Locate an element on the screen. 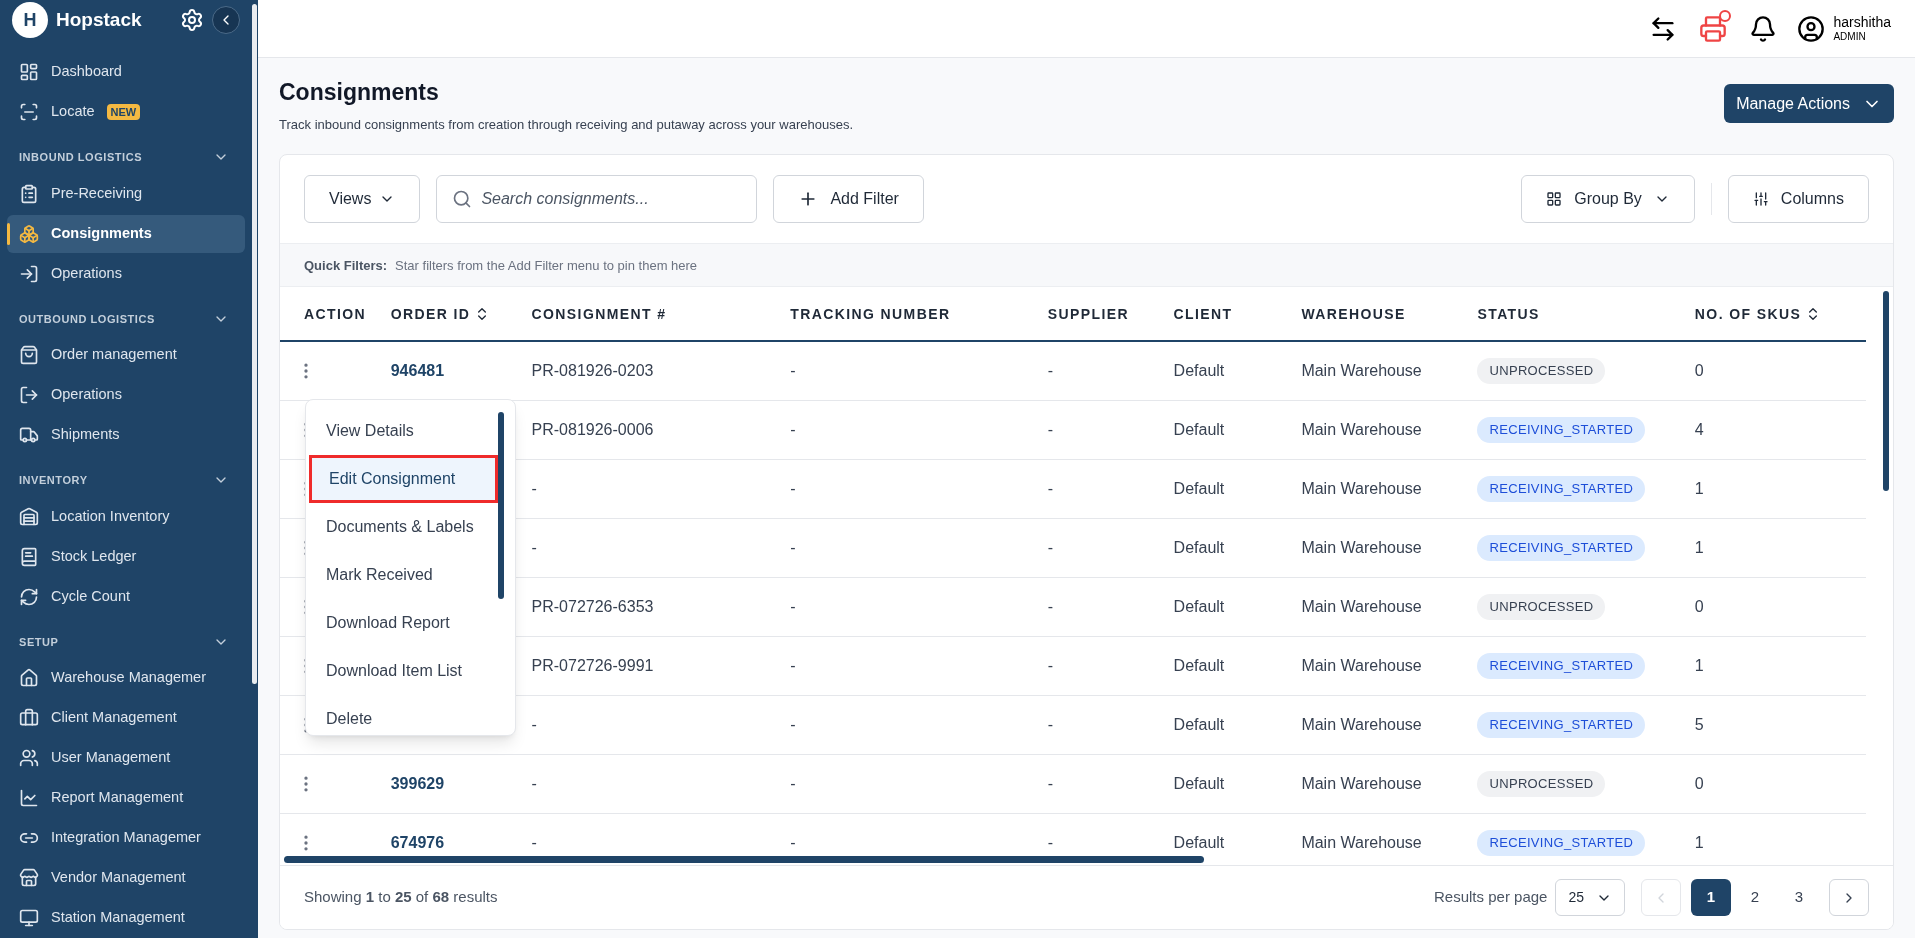 Image resolution: width=1915 pixels, height=938 pixels. column-header: TRACKING NUMBER is located at coordinates (870, 314).